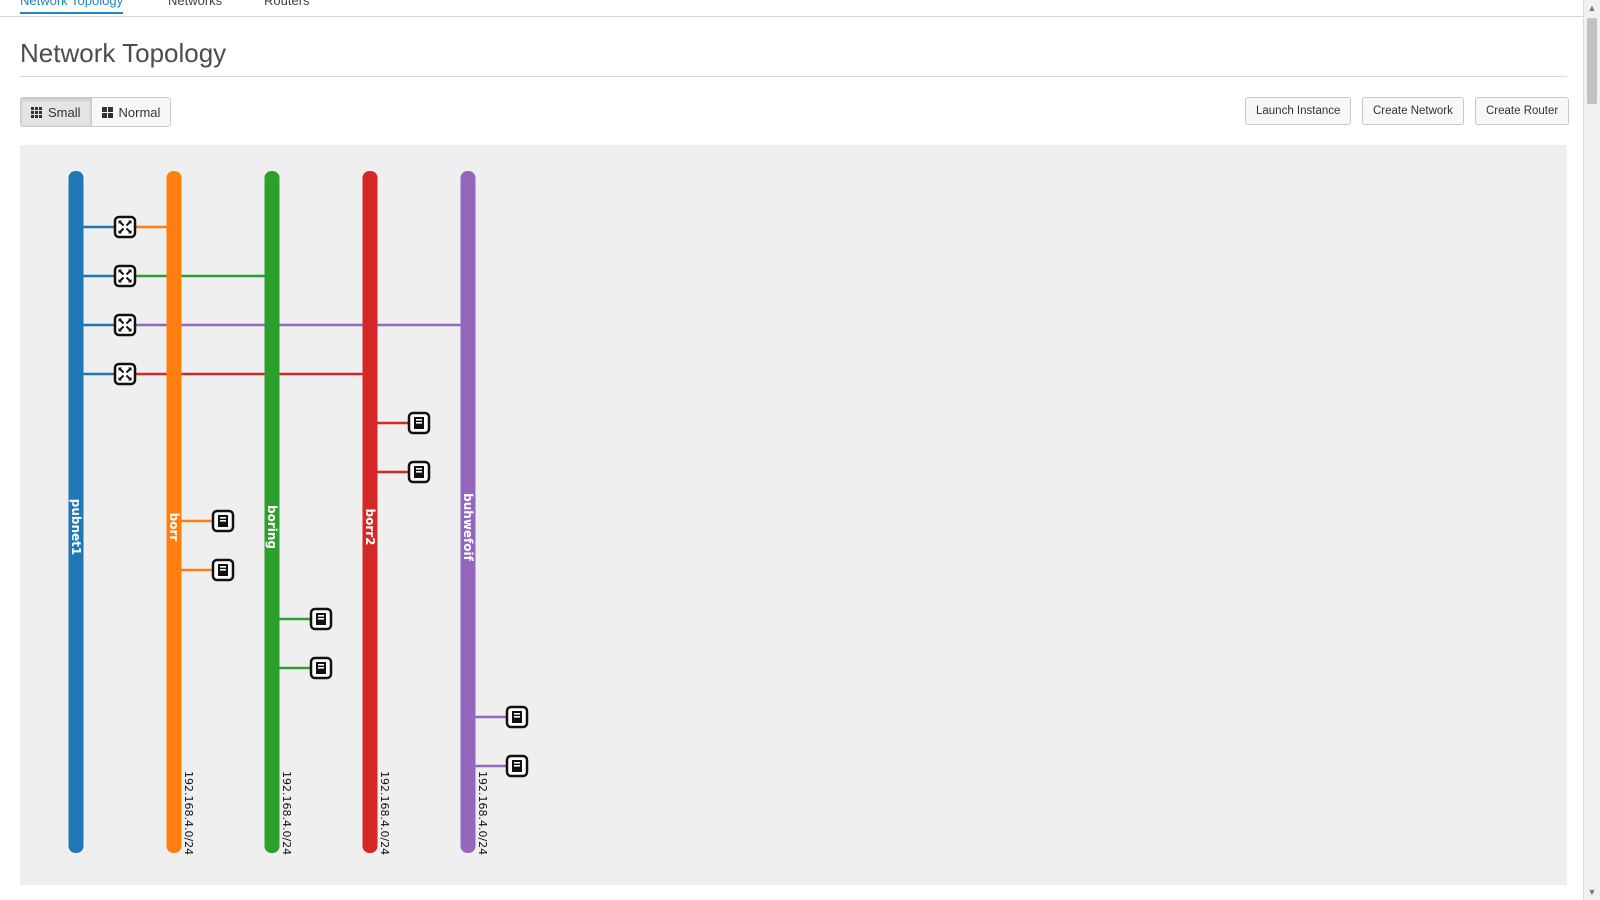 The image size is (1600, 900). Describe the element at coordinates (72, 7) in the screenshot. I see `tab-network-topology: Network Topology` at that location.